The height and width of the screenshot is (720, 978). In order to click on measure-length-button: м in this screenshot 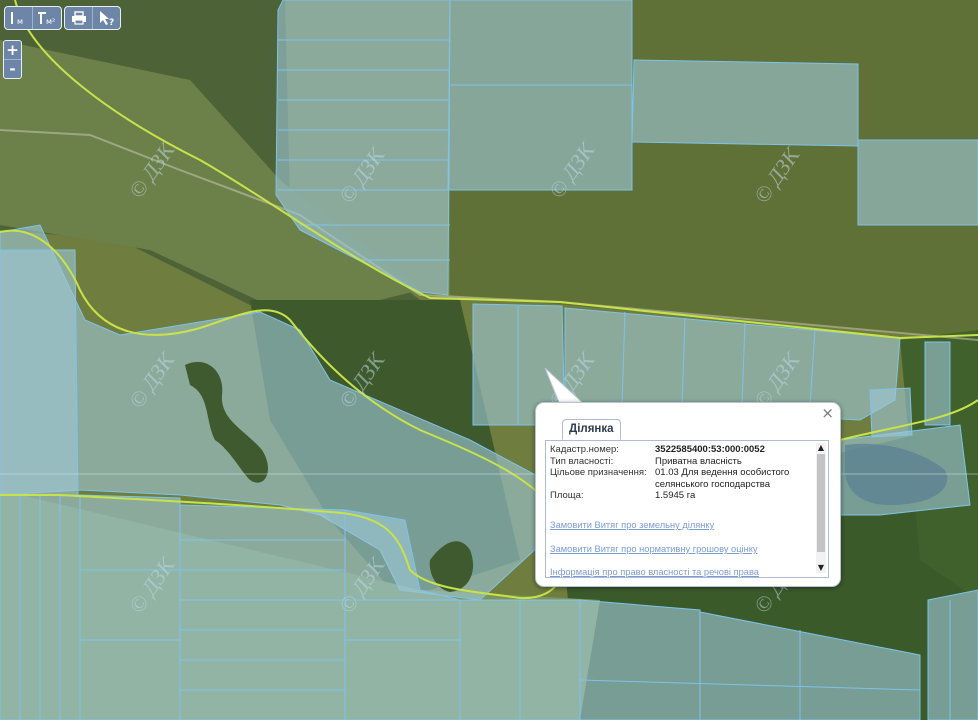, I will do `click(18, 18)`.